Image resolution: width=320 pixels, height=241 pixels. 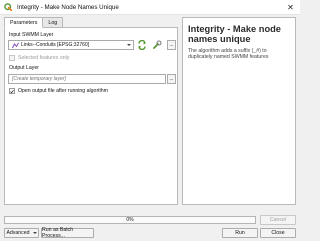 What do you see at coordinates (240, 233) in the screenshot?
I see `run-button: Run` at bounding box center [240, 233].